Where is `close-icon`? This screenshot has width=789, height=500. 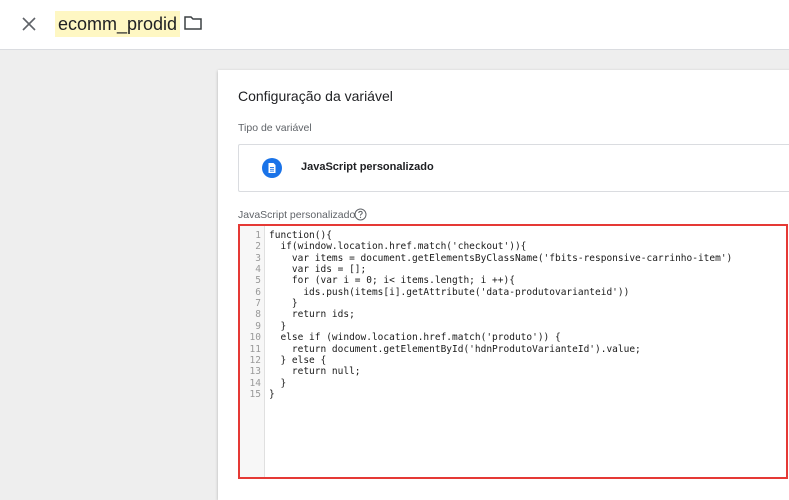
close-icon is located at coordinates (29, 24).